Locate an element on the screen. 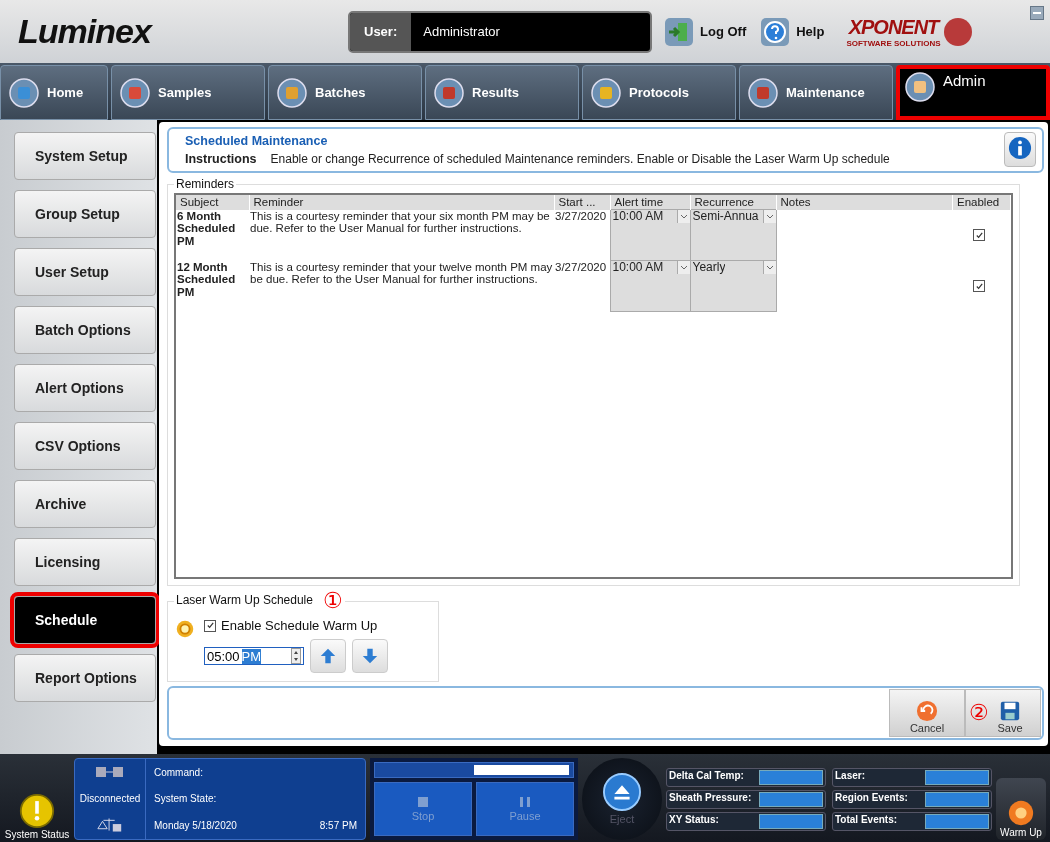 Image resolution: width=1050 pixels, height=842 pixels. info-button is located at coordinates (1020, 149).